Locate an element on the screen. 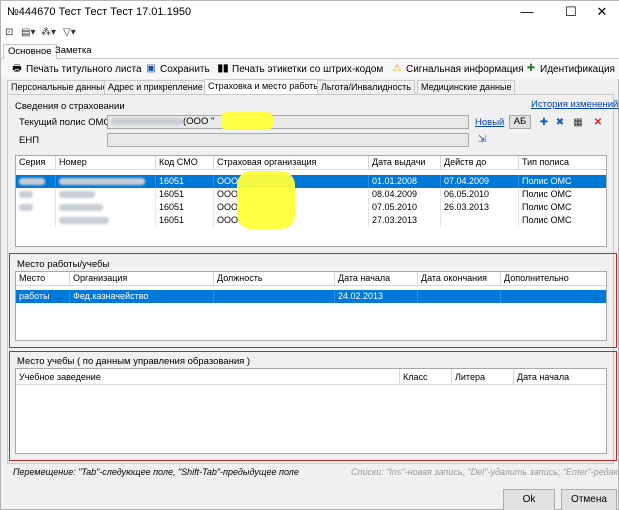 The width and height of the screenshot is (619, 510). col-study-start-date: Дата начала is located at coordinates (560, 377).